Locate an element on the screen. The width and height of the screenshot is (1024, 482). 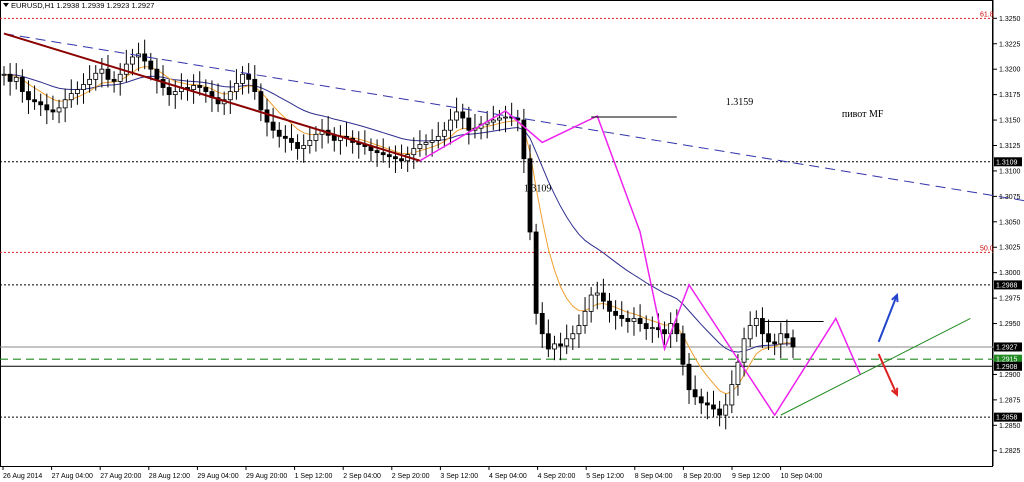
y-tick-label: 1.2825 is located at coordinates (1010, 451).